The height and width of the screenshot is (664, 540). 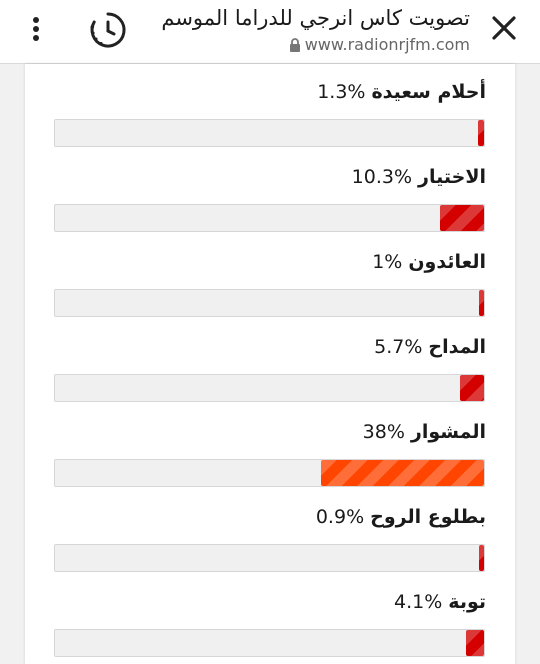 I want to click on poll-option: توبة%4.1, so click(x=270, y=616).